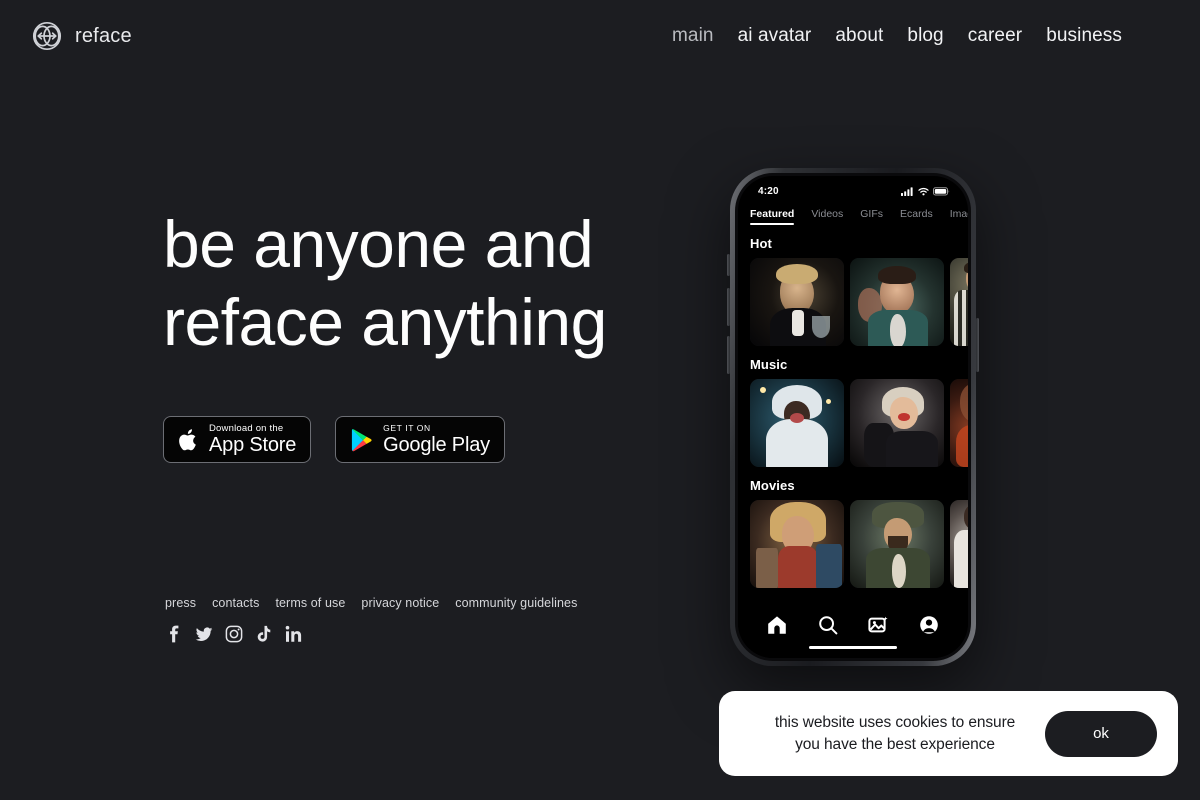  What do you see at coordinates (859, 36) in the screenshot?
I see `nav-item-about: about` at bounding box center [859, 36].